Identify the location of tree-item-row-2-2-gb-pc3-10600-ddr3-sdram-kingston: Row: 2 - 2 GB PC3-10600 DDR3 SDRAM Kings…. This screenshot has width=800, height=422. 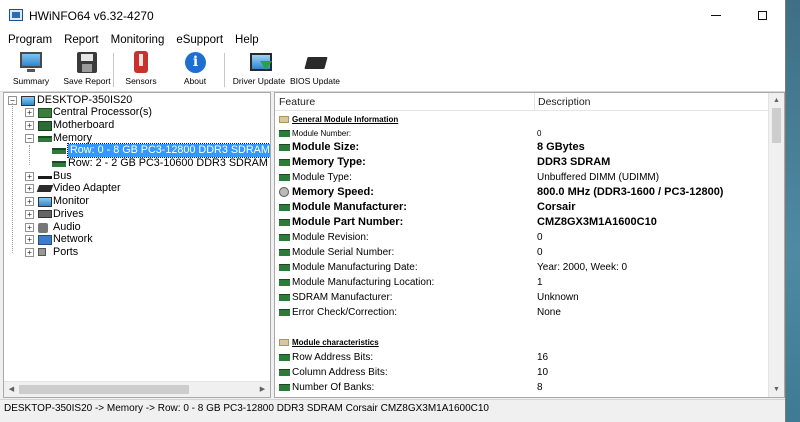
(137, 163).